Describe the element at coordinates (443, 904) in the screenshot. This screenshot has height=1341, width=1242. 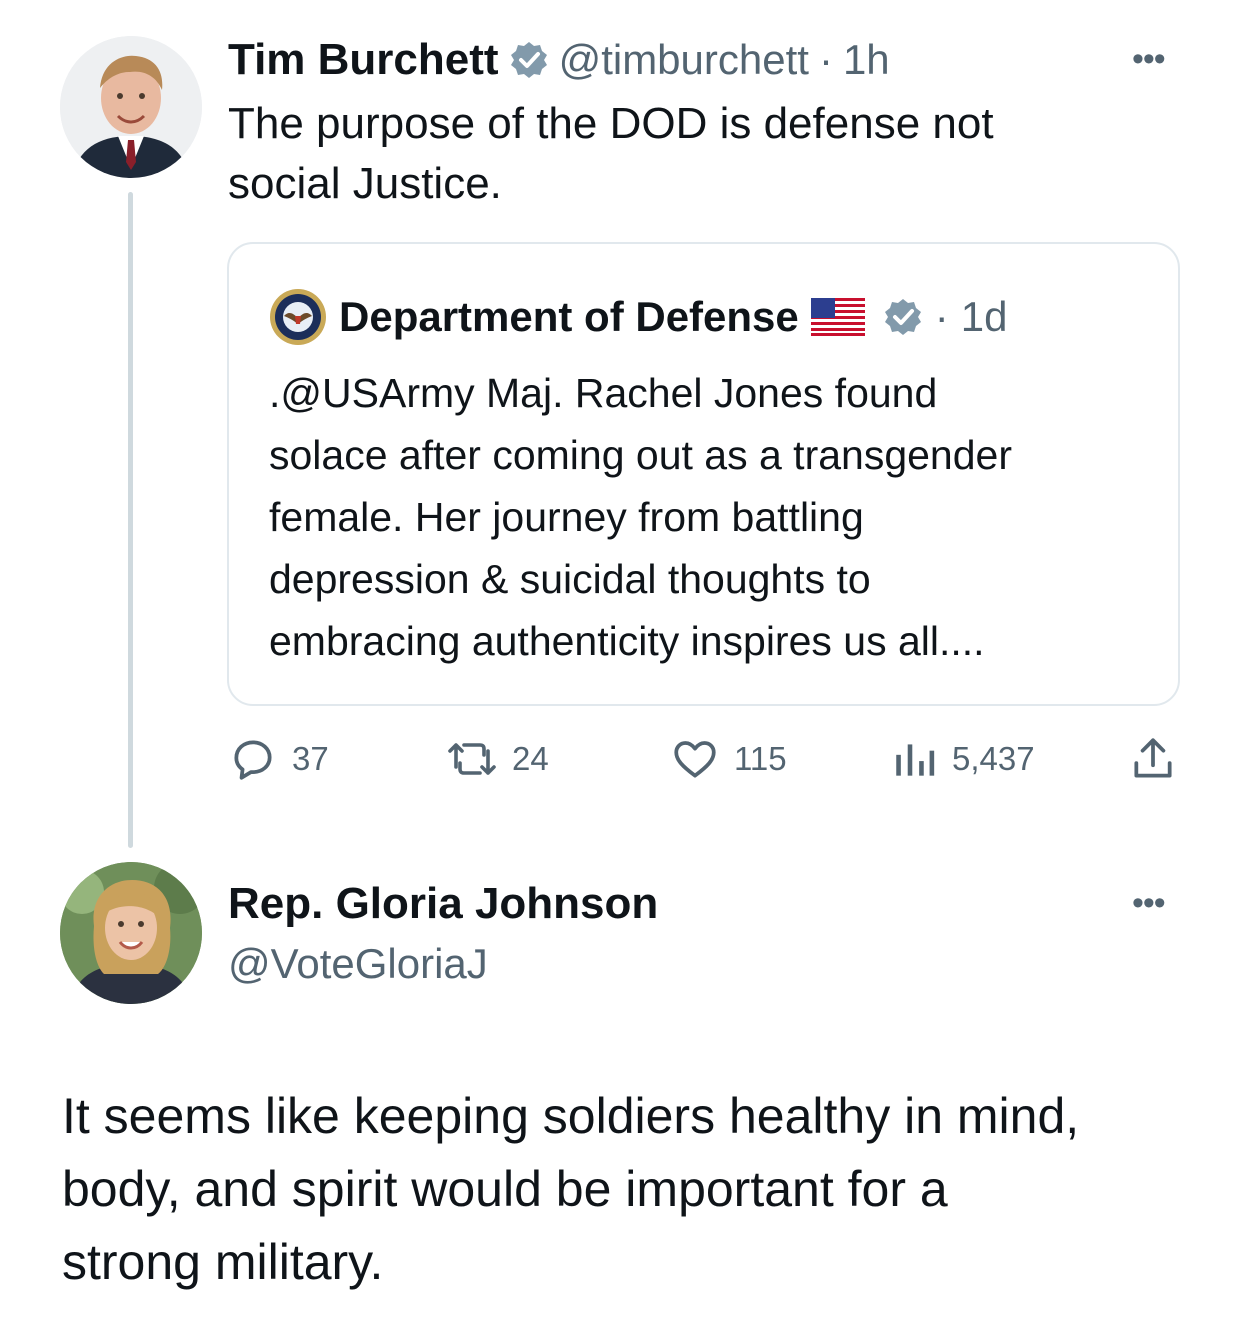
I see `author-name: Rep. Gloria Johnson` at that location.